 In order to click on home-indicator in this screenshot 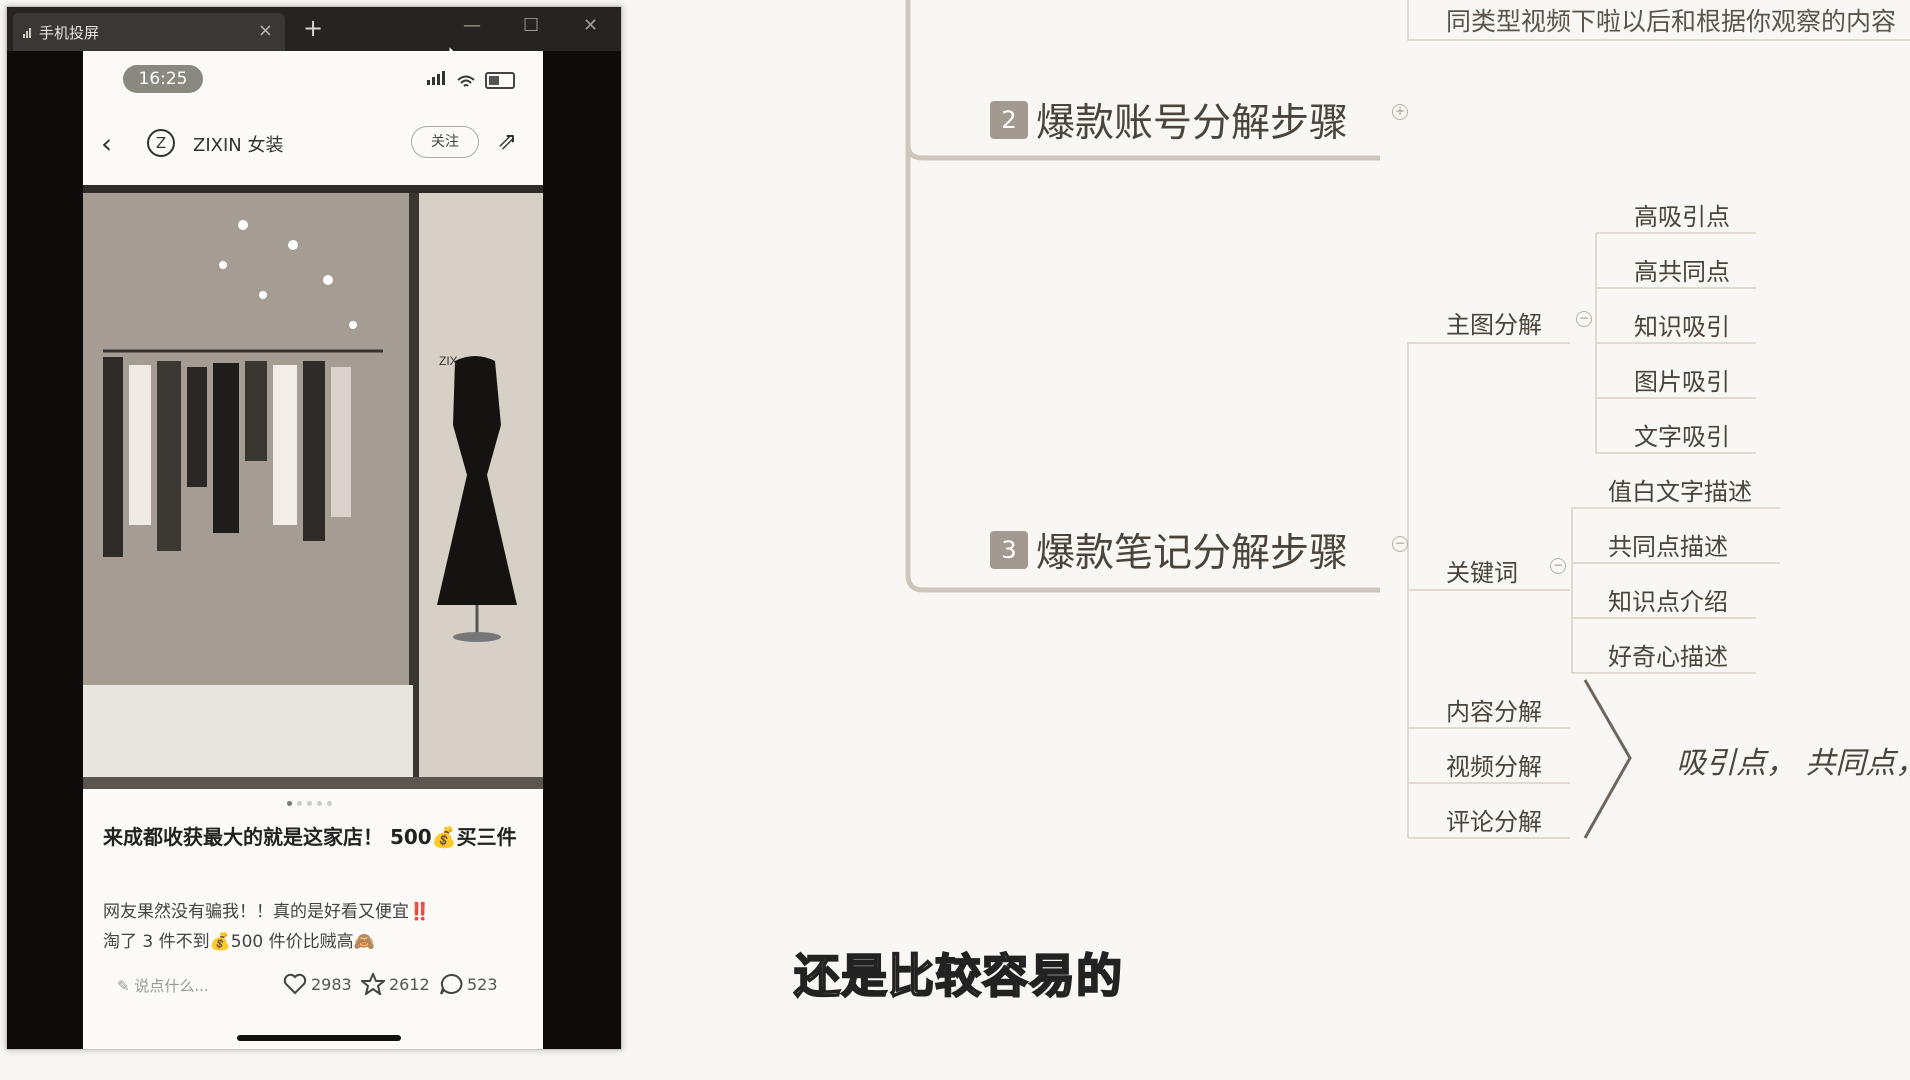, I will do `click(319, 1038)`.